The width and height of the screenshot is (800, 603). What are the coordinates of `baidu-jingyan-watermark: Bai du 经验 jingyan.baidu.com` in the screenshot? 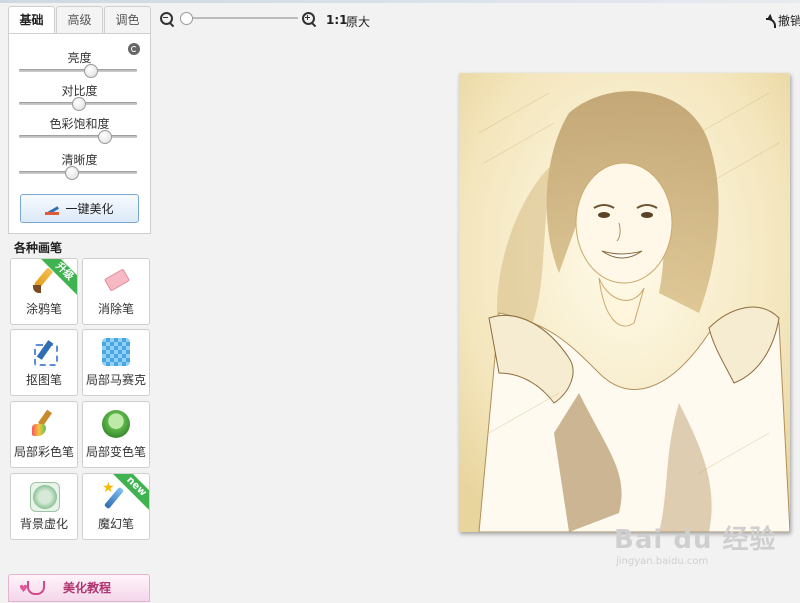 It's located at (695, 543).